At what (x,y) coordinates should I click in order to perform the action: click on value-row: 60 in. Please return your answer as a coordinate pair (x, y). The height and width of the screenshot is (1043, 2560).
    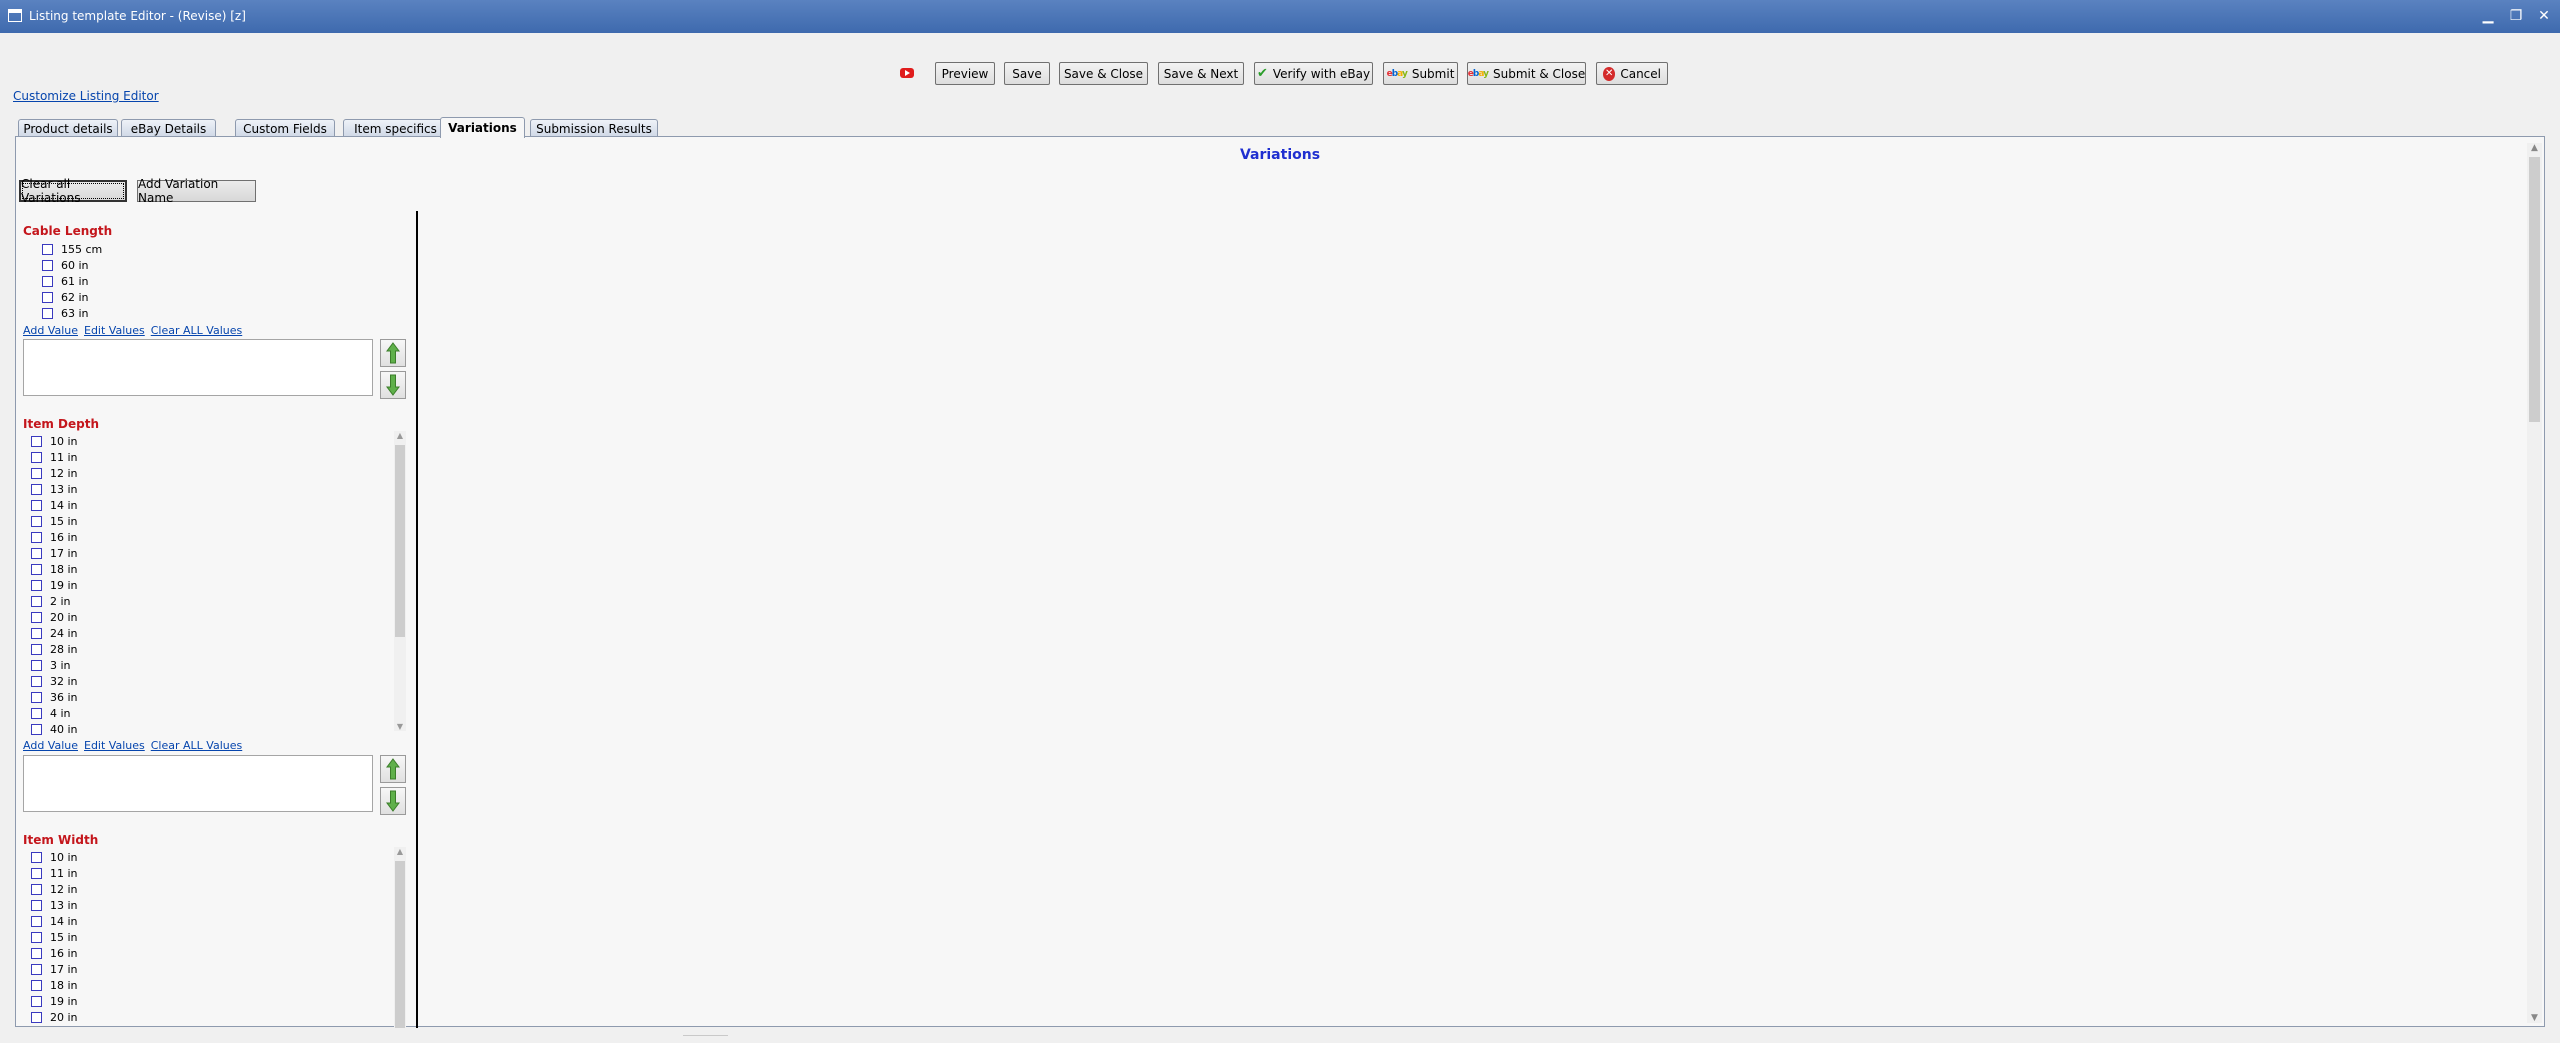
    Looking at the image, I should click on (152, 265).